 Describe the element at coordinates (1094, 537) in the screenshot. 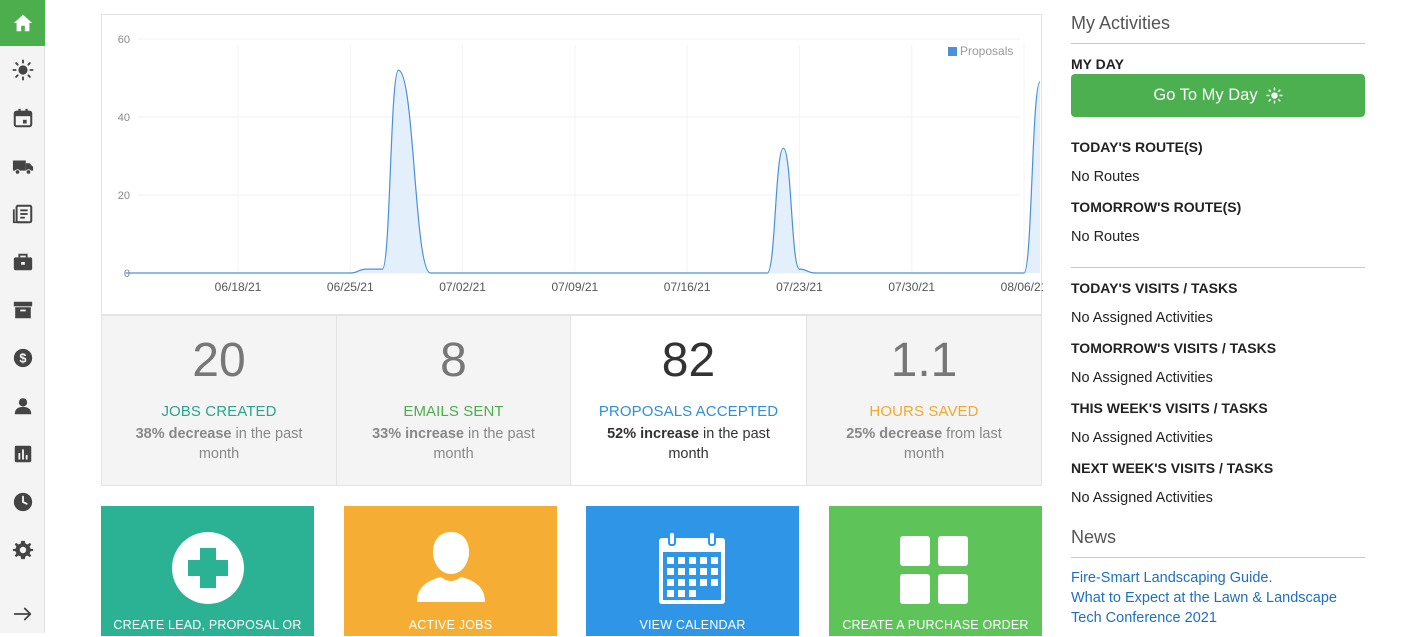

I see `news-title: News` at that location.